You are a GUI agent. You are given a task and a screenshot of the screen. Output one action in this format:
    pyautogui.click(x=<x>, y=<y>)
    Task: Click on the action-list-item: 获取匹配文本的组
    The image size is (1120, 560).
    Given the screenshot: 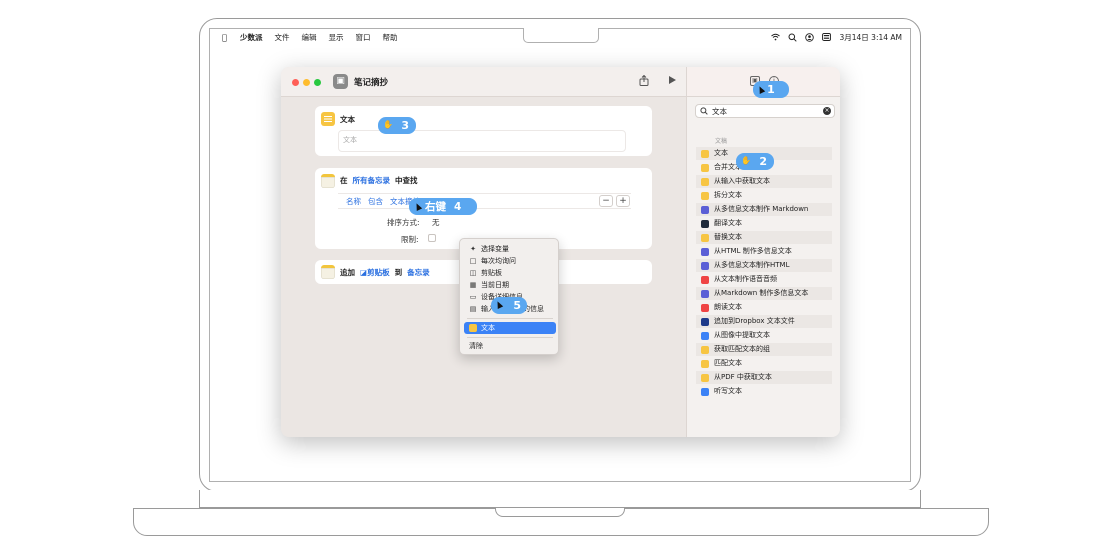 What is the action you would take?
    pyautogui.click(x=764, y=349)
    